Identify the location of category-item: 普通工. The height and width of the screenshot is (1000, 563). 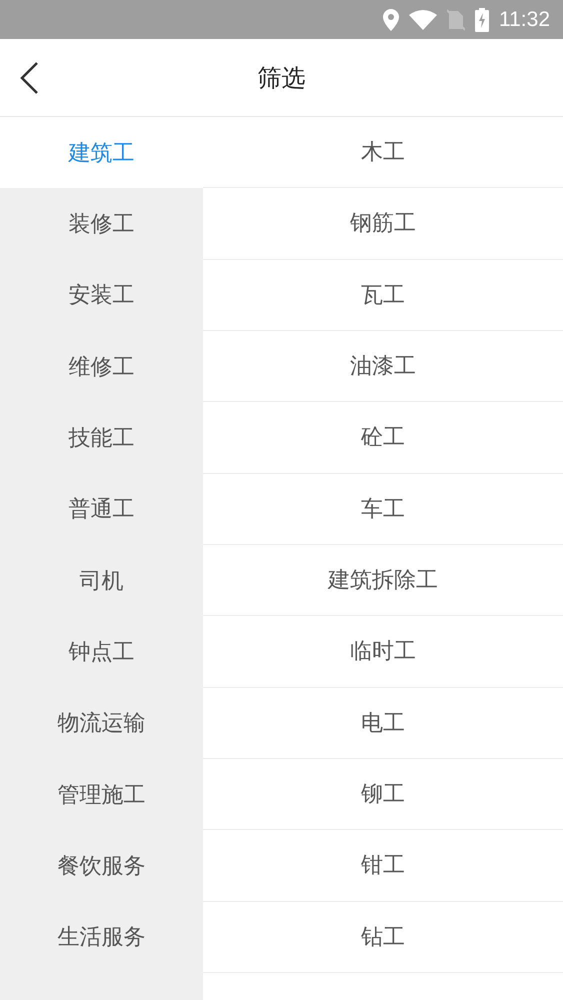
(101, 509).